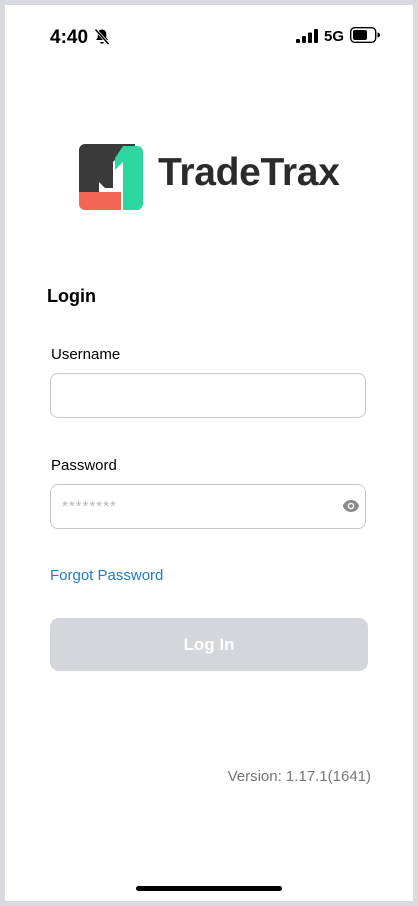 Image resolution: width=418 pixels, height=906 pixels. What do you see at coordinates (102, 37) in the screenshot?
I see `bell-slash-icon` at bounding box center [102, 37].